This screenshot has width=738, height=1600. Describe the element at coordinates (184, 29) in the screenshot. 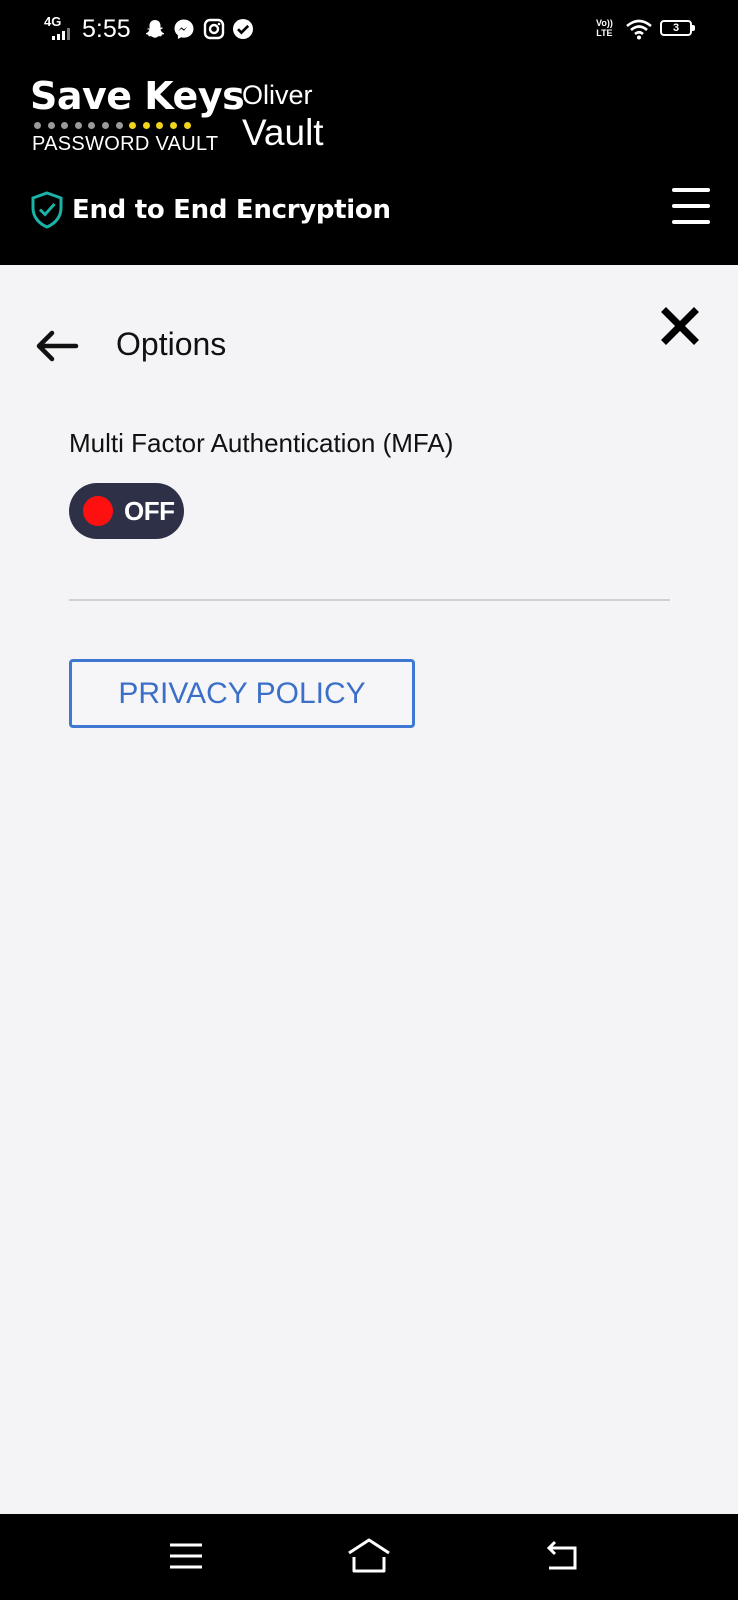

I see `messenger-icon` at that location.